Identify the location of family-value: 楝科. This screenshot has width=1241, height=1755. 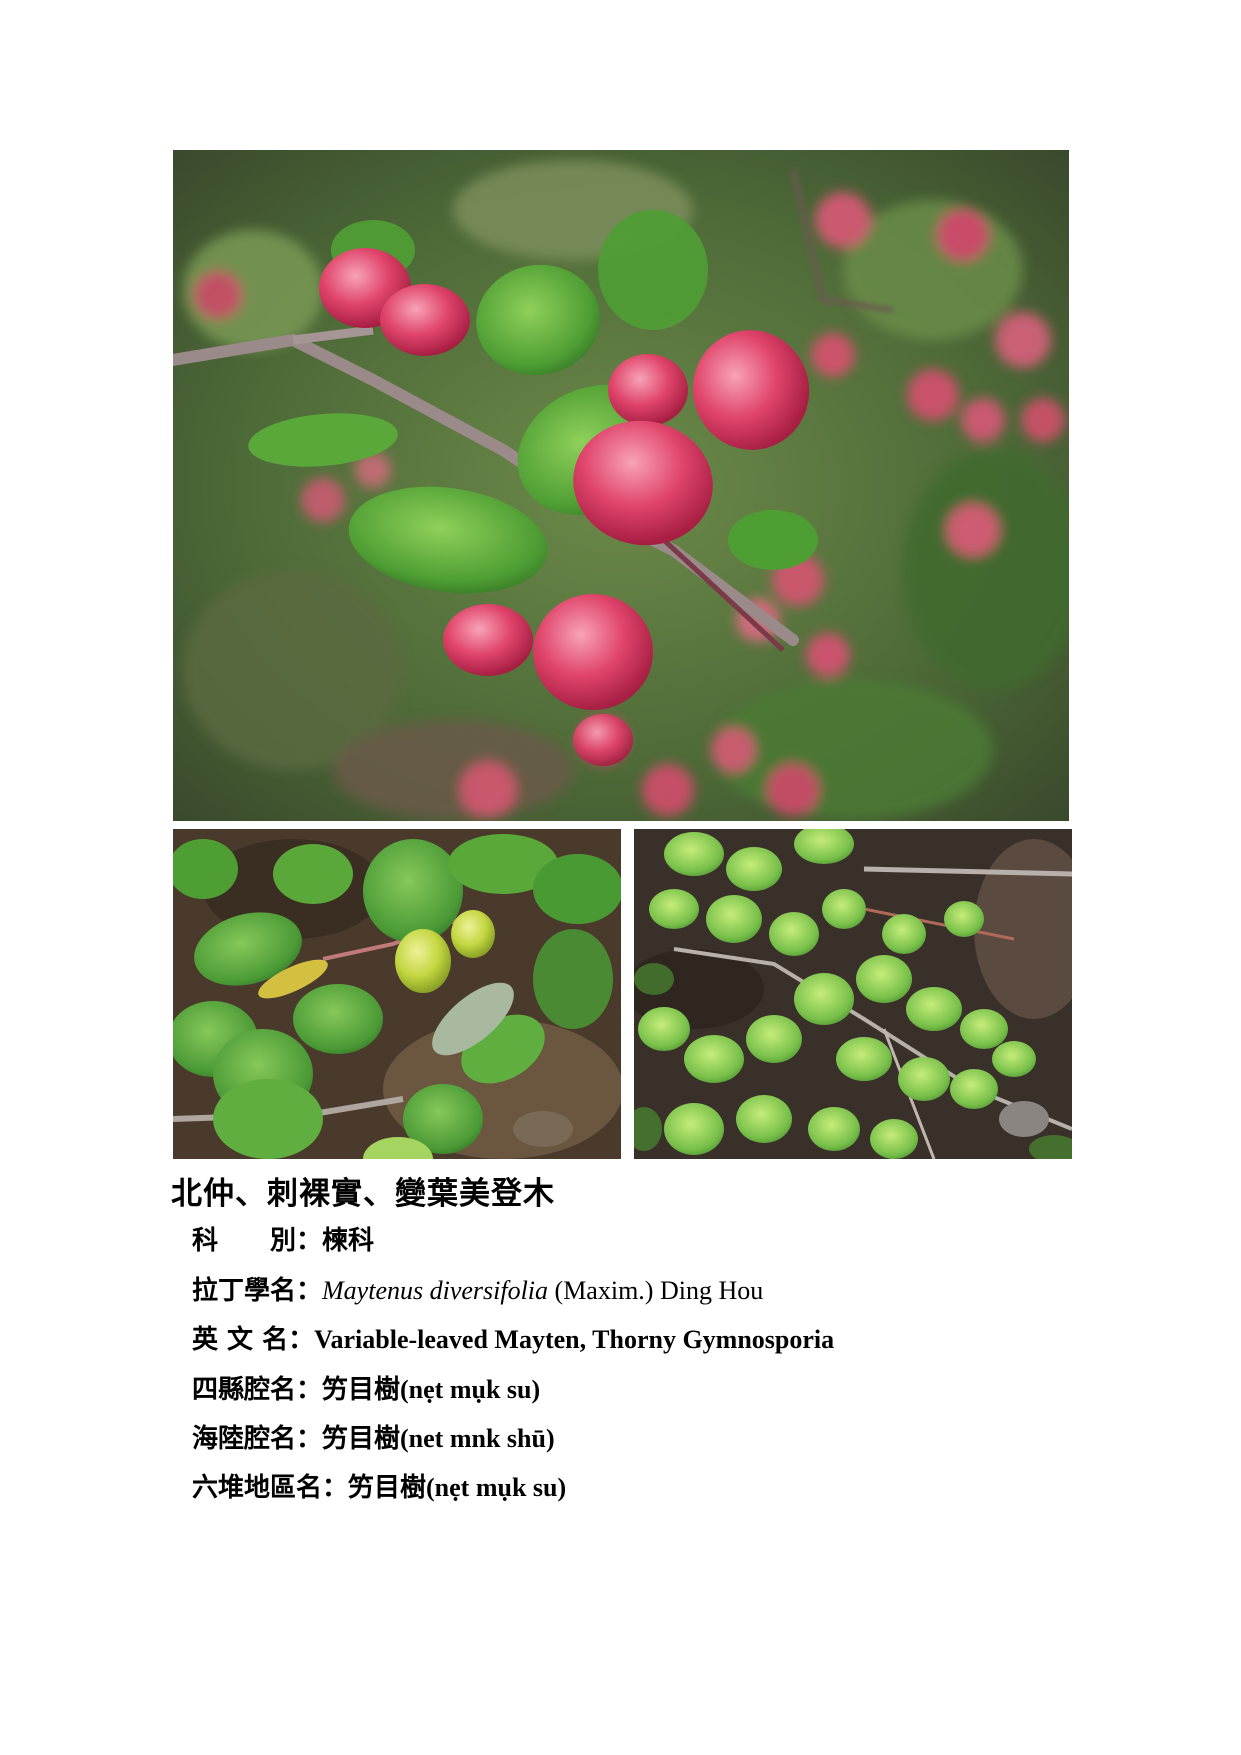
(348, 1241).